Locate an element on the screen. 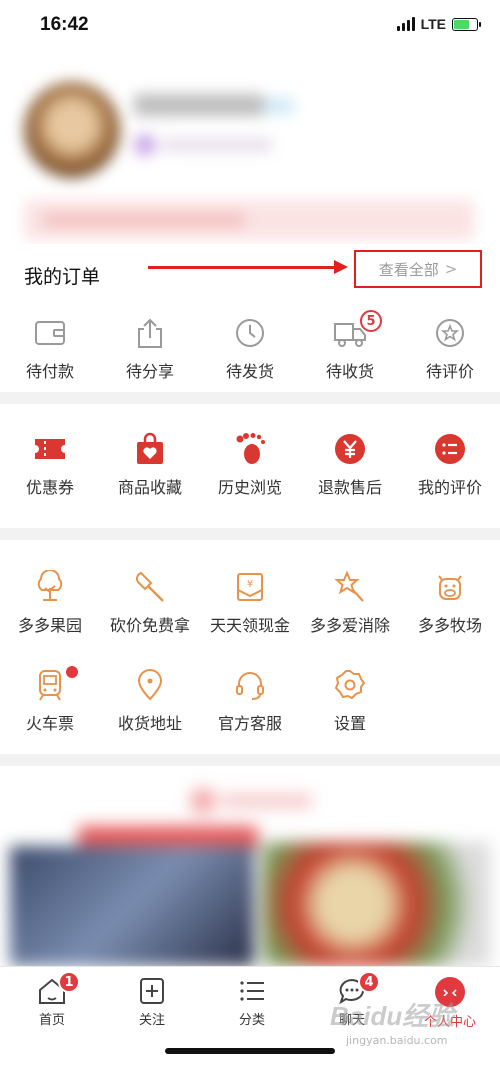 This screenshot has width=500, height=1066. tools-row: 优惠券 商品收藏 历史浏览 退款售后 我的评价 is located at coordinates (250, 465).